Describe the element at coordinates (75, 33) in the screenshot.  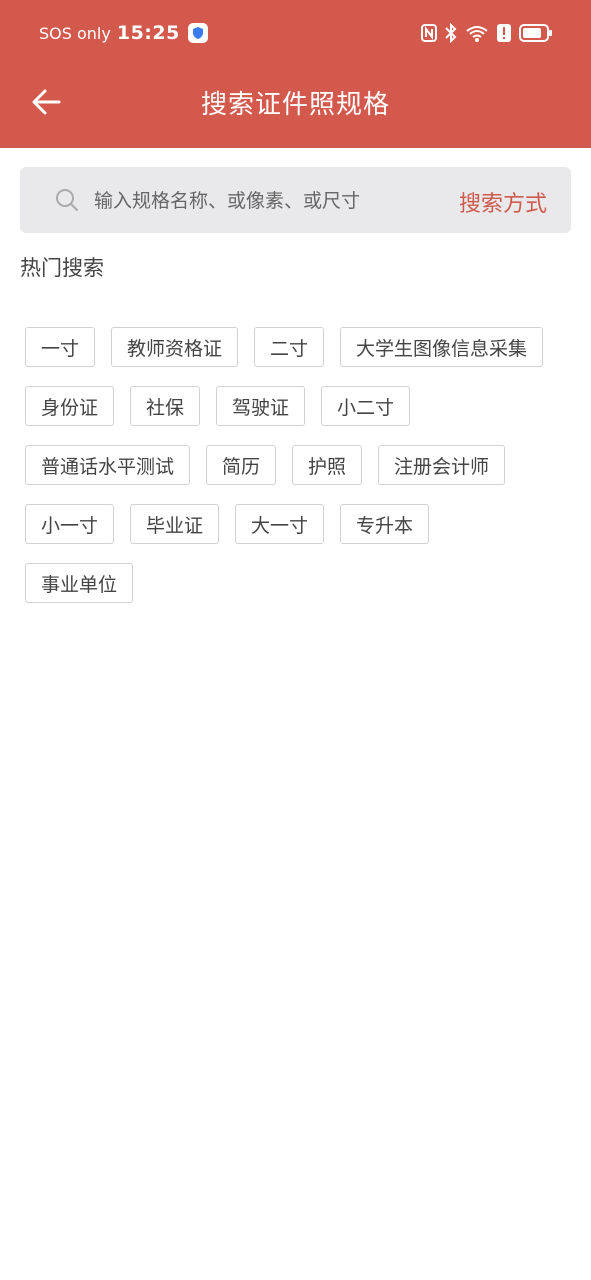
I see `carrier-text: SOS only` at that location.